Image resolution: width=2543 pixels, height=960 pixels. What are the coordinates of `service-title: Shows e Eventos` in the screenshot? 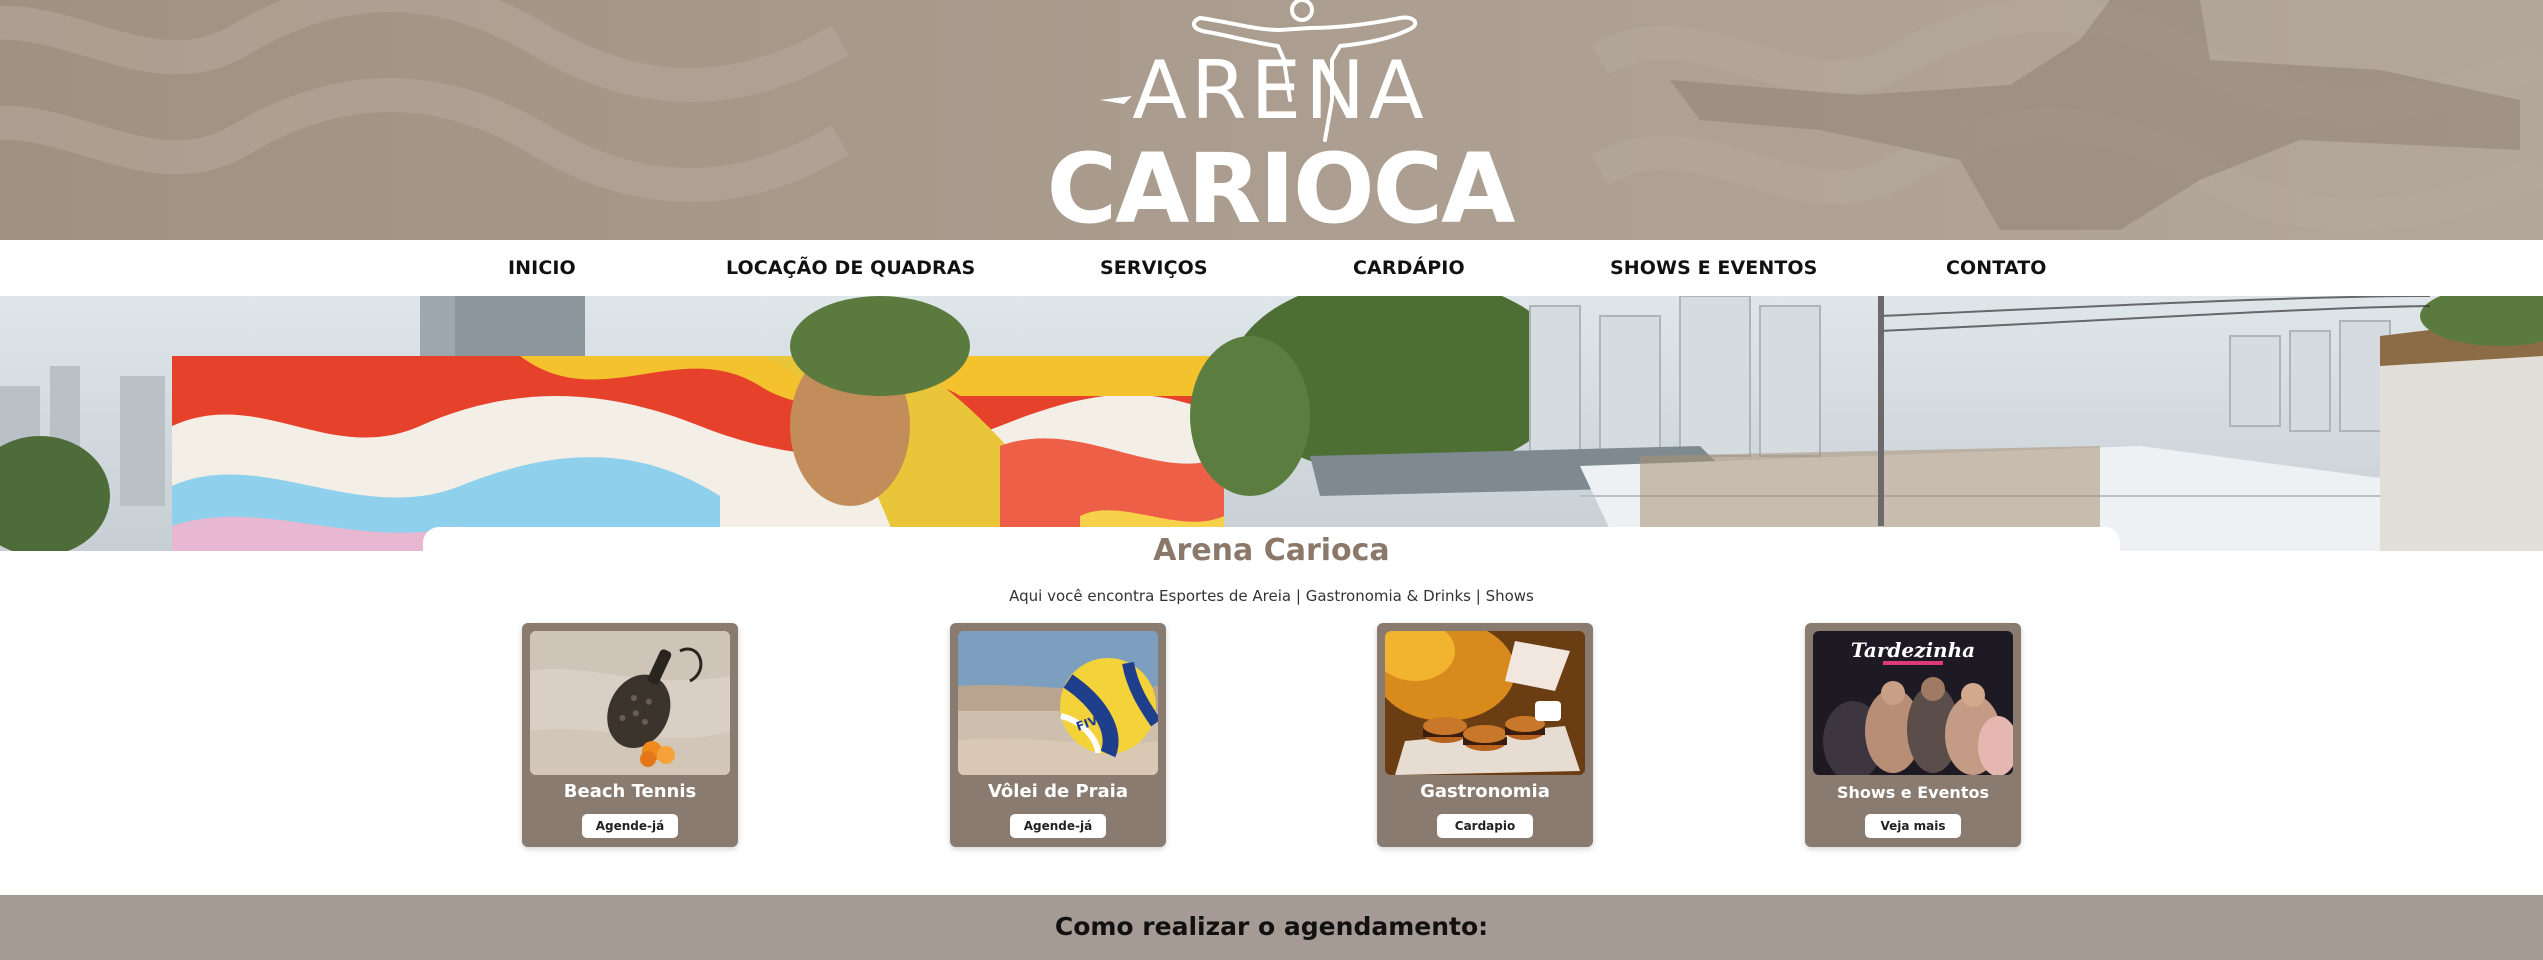 It's located at (1913, 792).